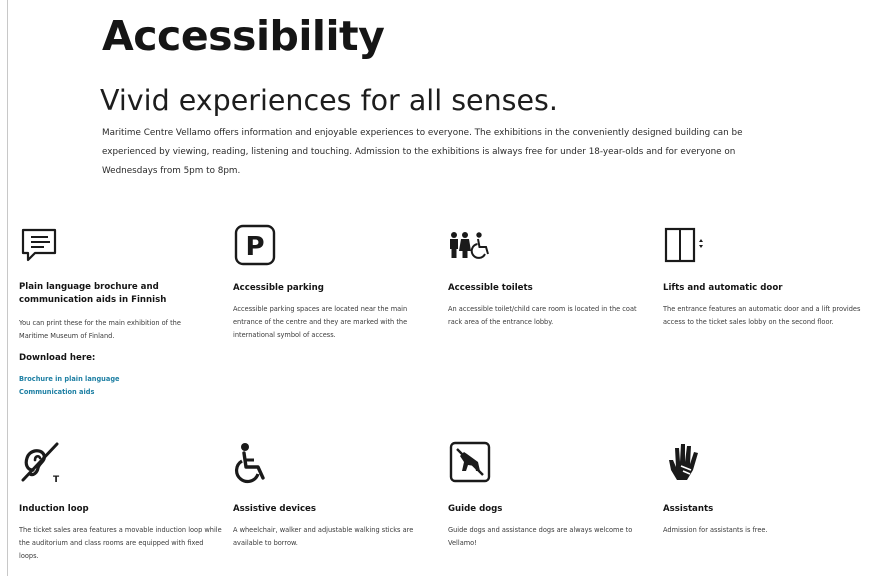  Describe the element at coordinates (473, 247) in the screenshot. I see `toilets-icon` at that location.